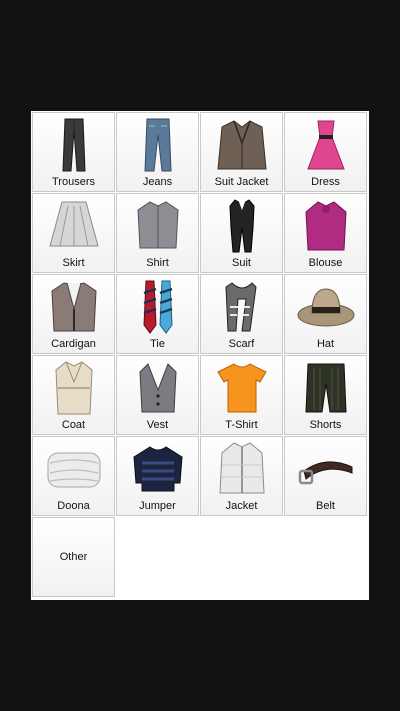 The image size is (400, 711). I want to click on tile-label: Jacket, so click(241, 506).